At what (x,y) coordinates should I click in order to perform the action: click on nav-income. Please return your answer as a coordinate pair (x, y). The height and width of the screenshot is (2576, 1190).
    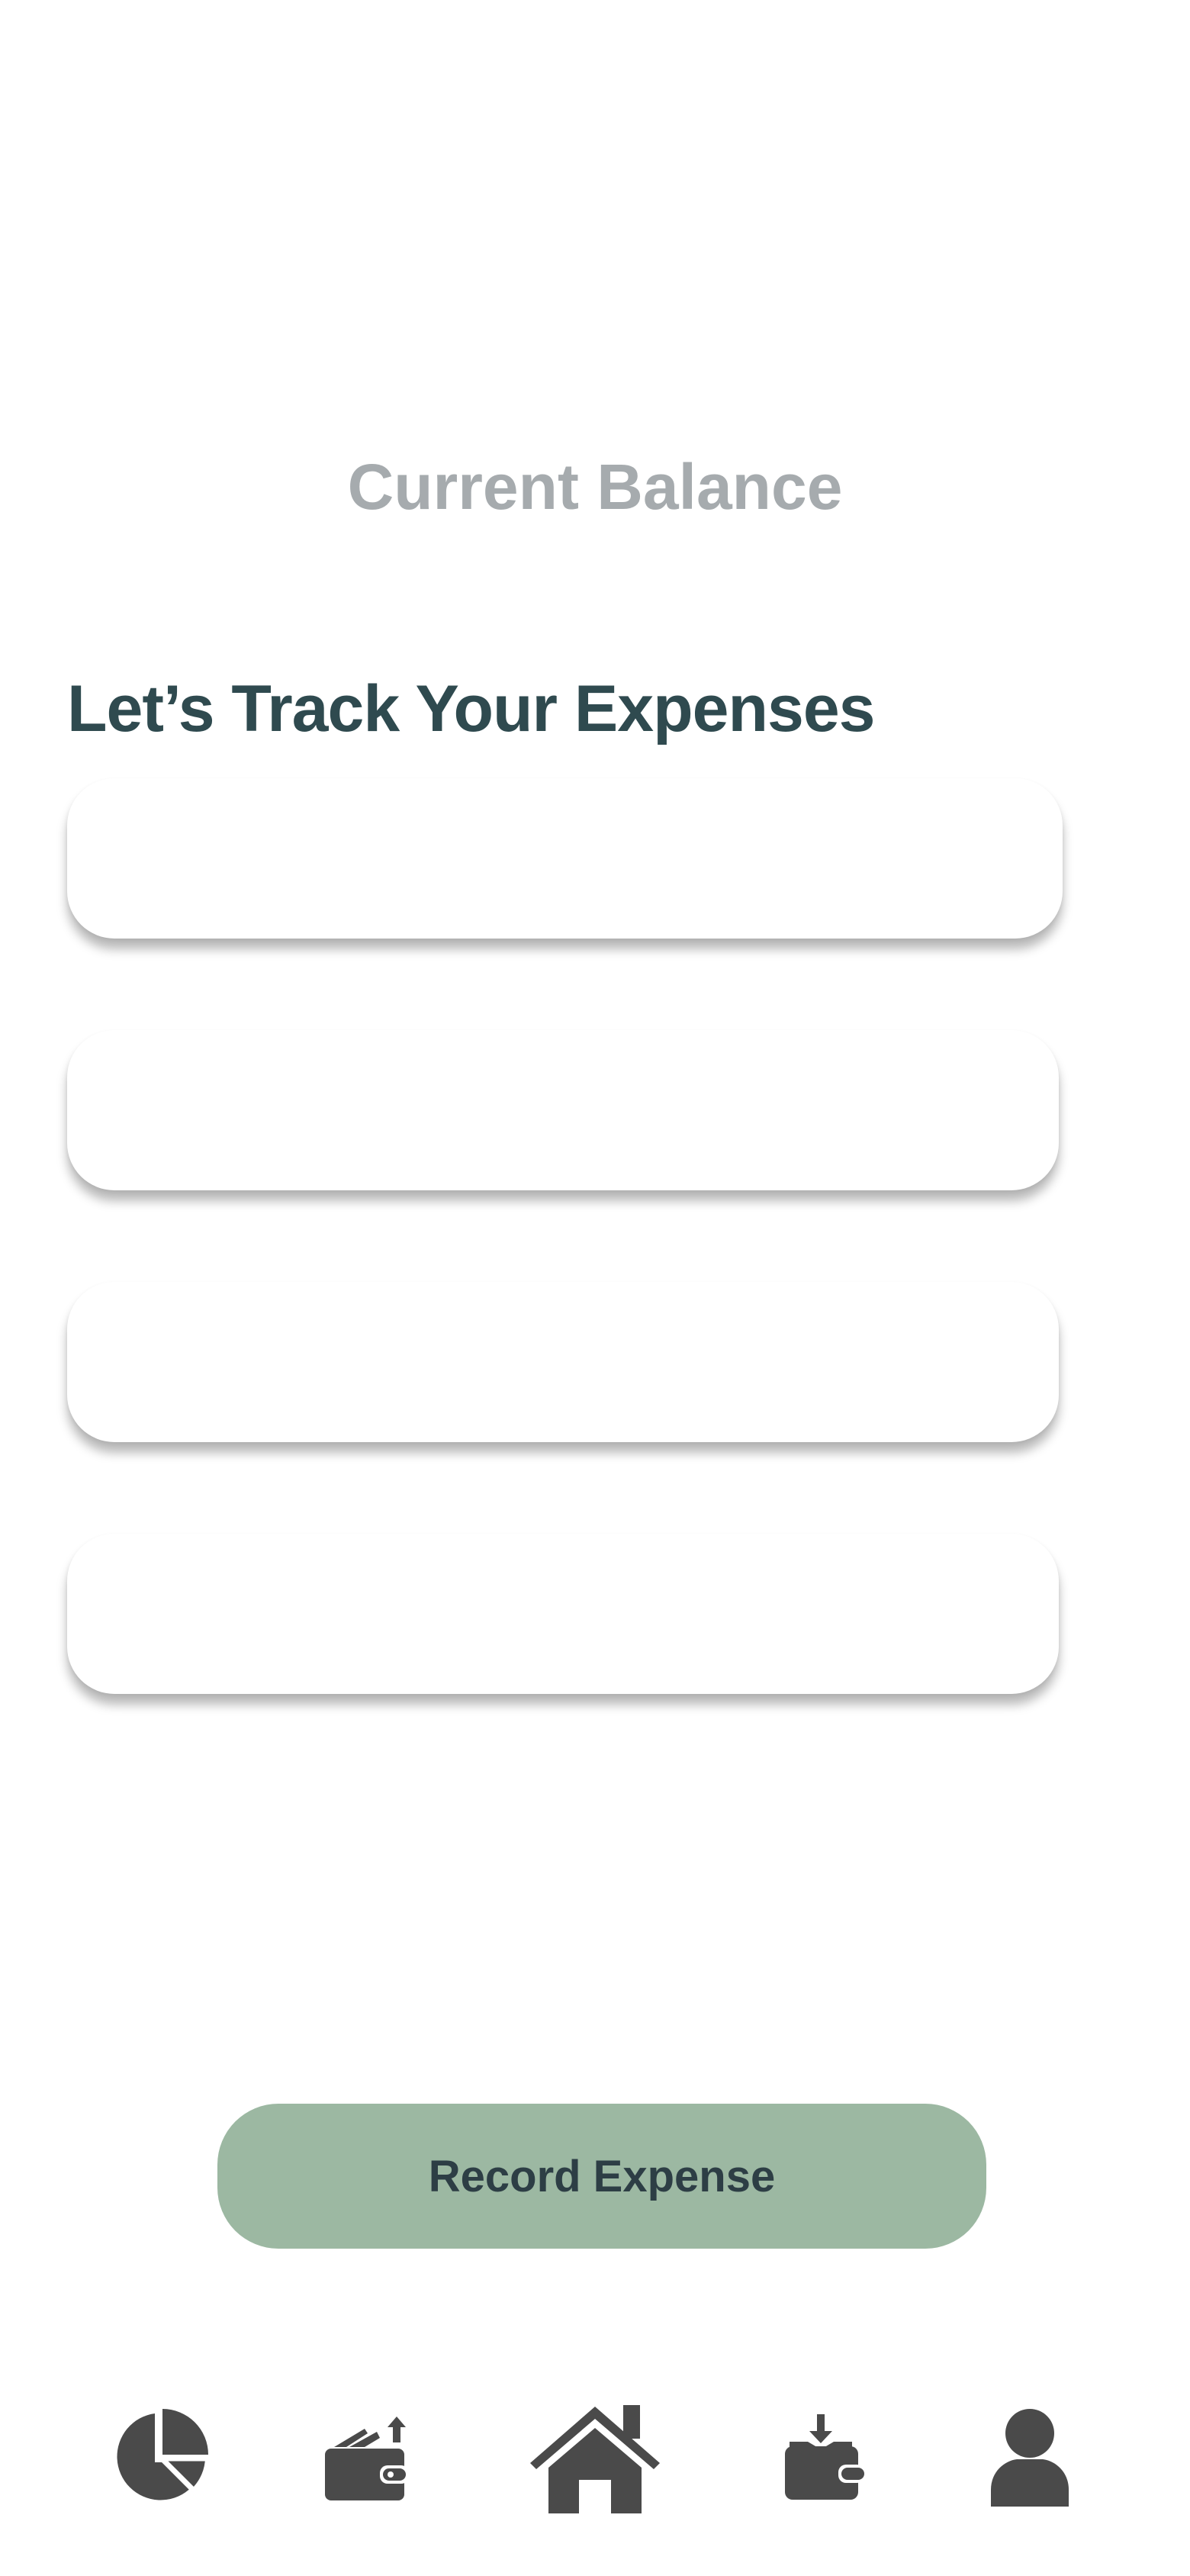
    Looking at the image, I should click on (824, 2457).